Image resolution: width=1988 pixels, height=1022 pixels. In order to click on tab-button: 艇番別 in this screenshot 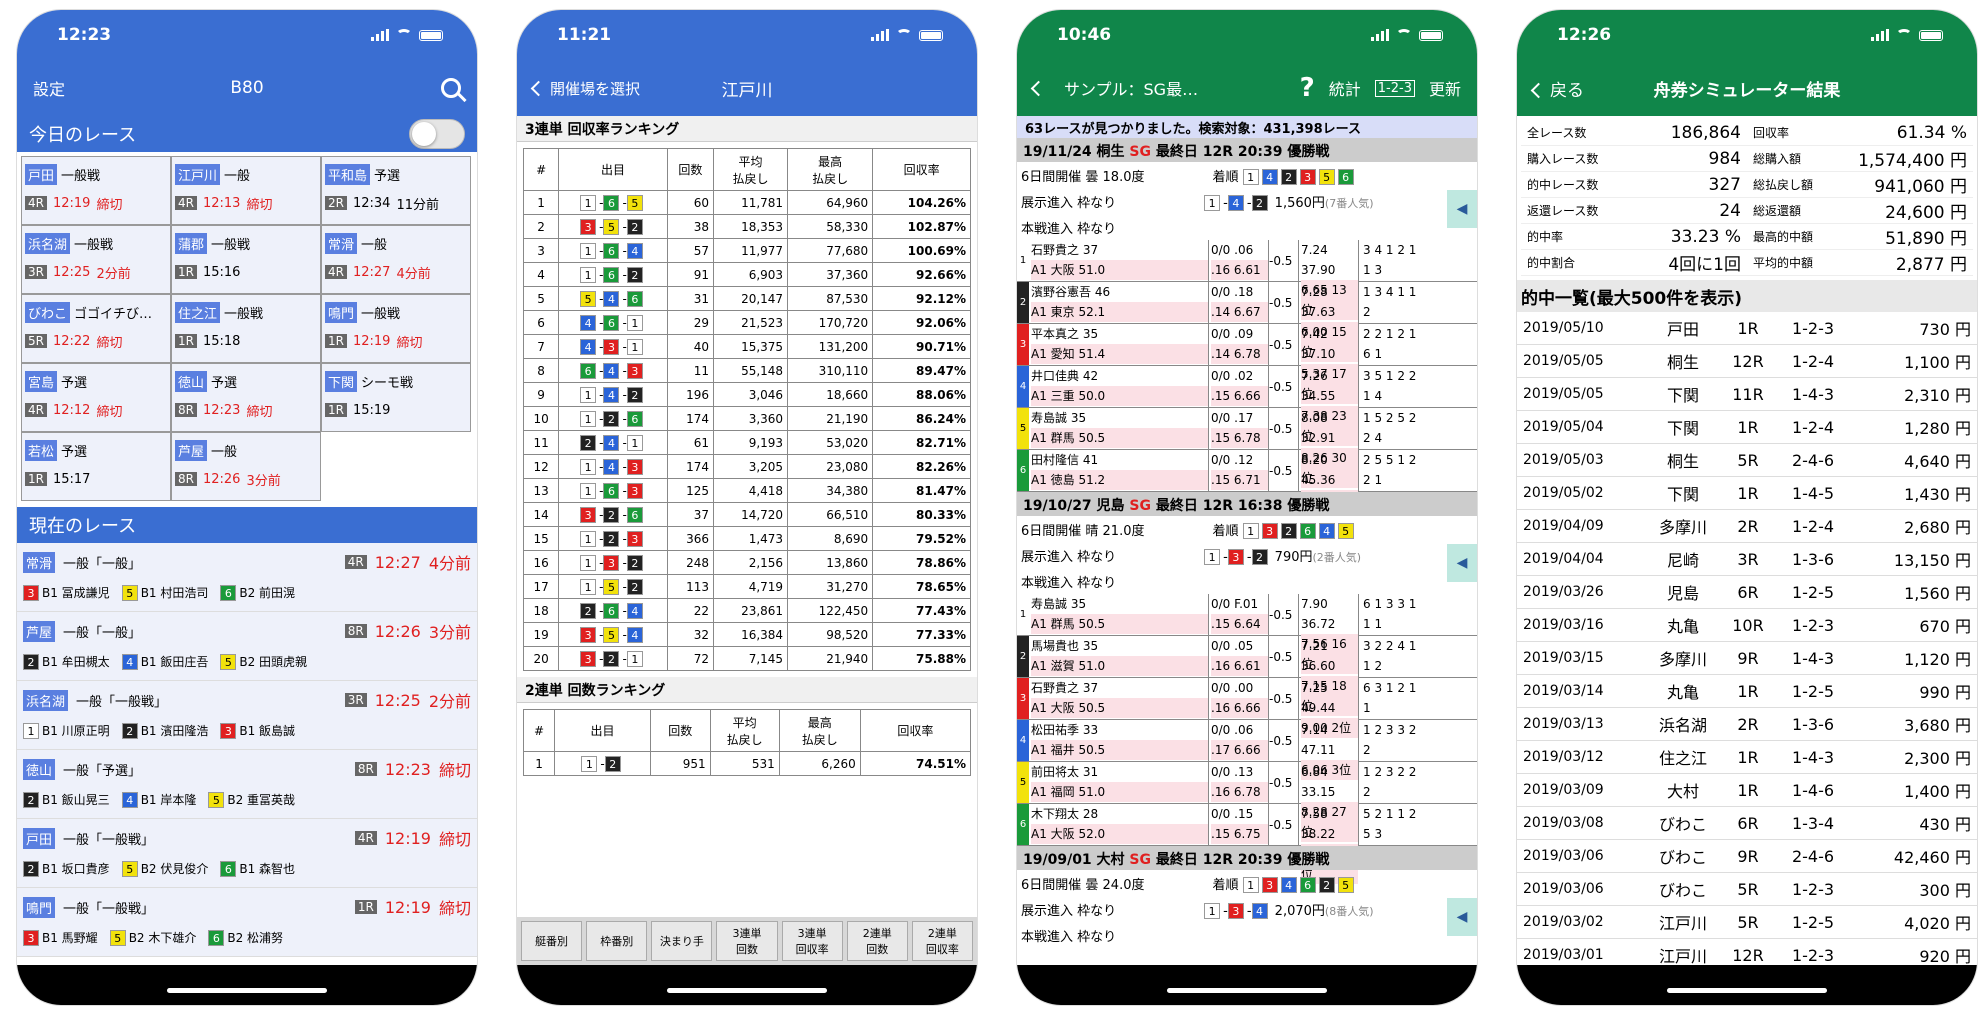, I will do `click(552, 941)`.